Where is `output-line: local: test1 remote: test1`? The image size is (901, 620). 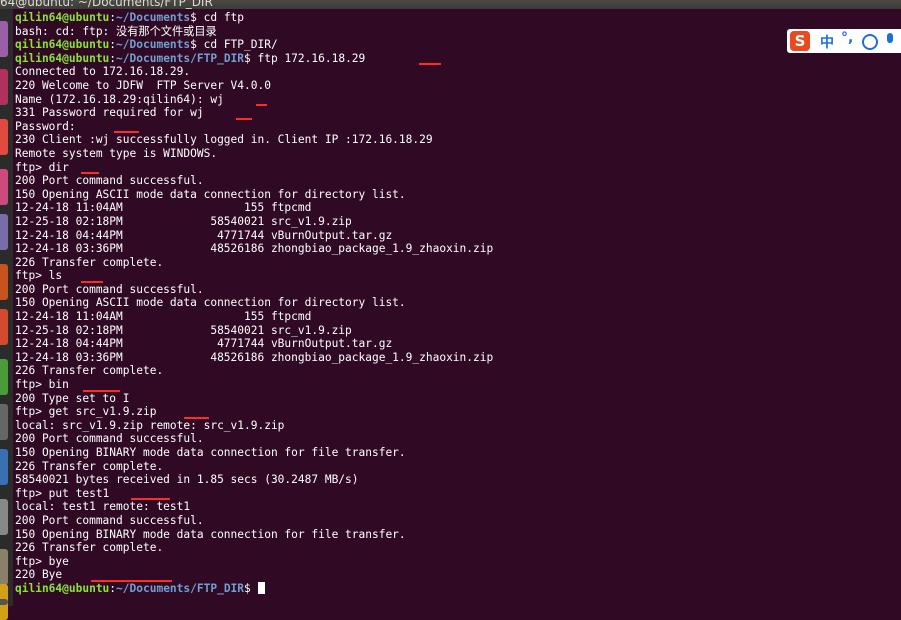
output-line: local: test1 remote: test1 is located at coordinates (458, 507).